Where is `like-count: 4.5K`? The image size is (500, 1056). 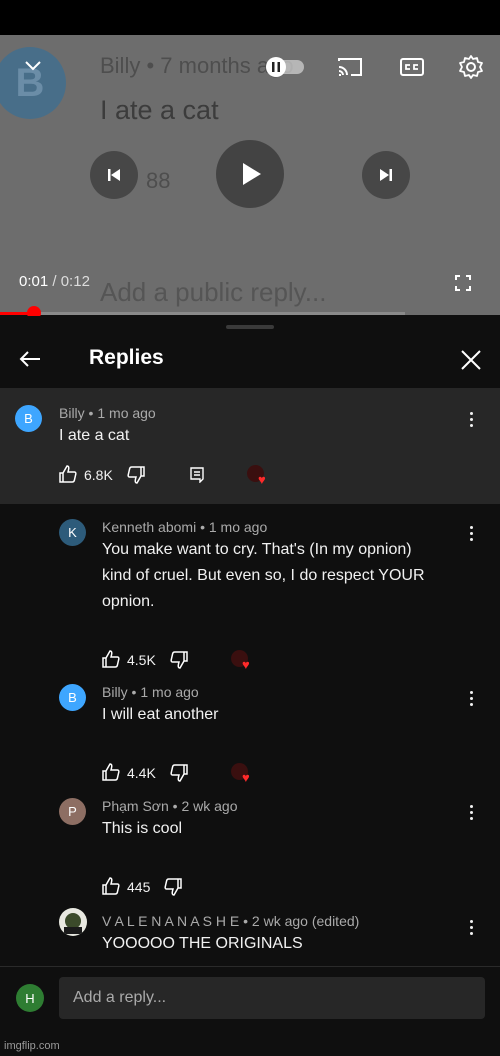
like-count: 4.5K is located at coordinates (141, 660).